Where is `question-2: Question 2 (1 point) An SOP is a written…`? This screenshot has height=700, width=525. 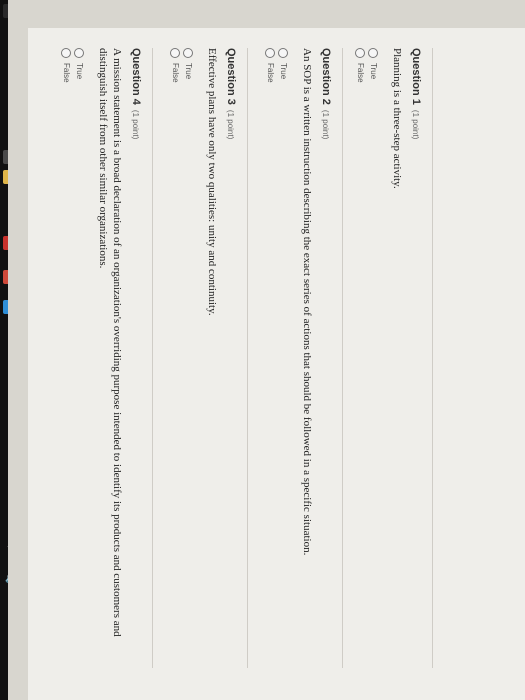 question-2: Question 2 (1 point) An SOP is a written… is located at coordinates (303, 358).